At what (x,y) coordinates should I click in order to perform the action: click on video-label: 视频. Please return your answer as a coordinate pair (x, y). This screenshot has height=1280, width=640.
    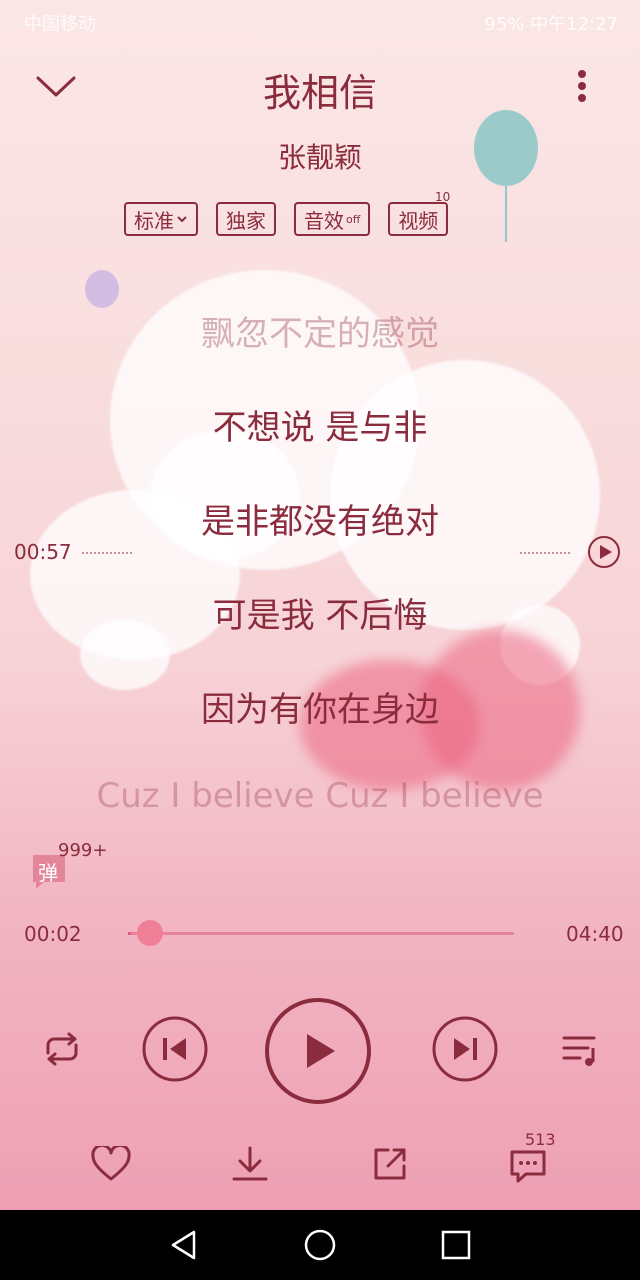
    Looking at the image, I should click on (418, 220).